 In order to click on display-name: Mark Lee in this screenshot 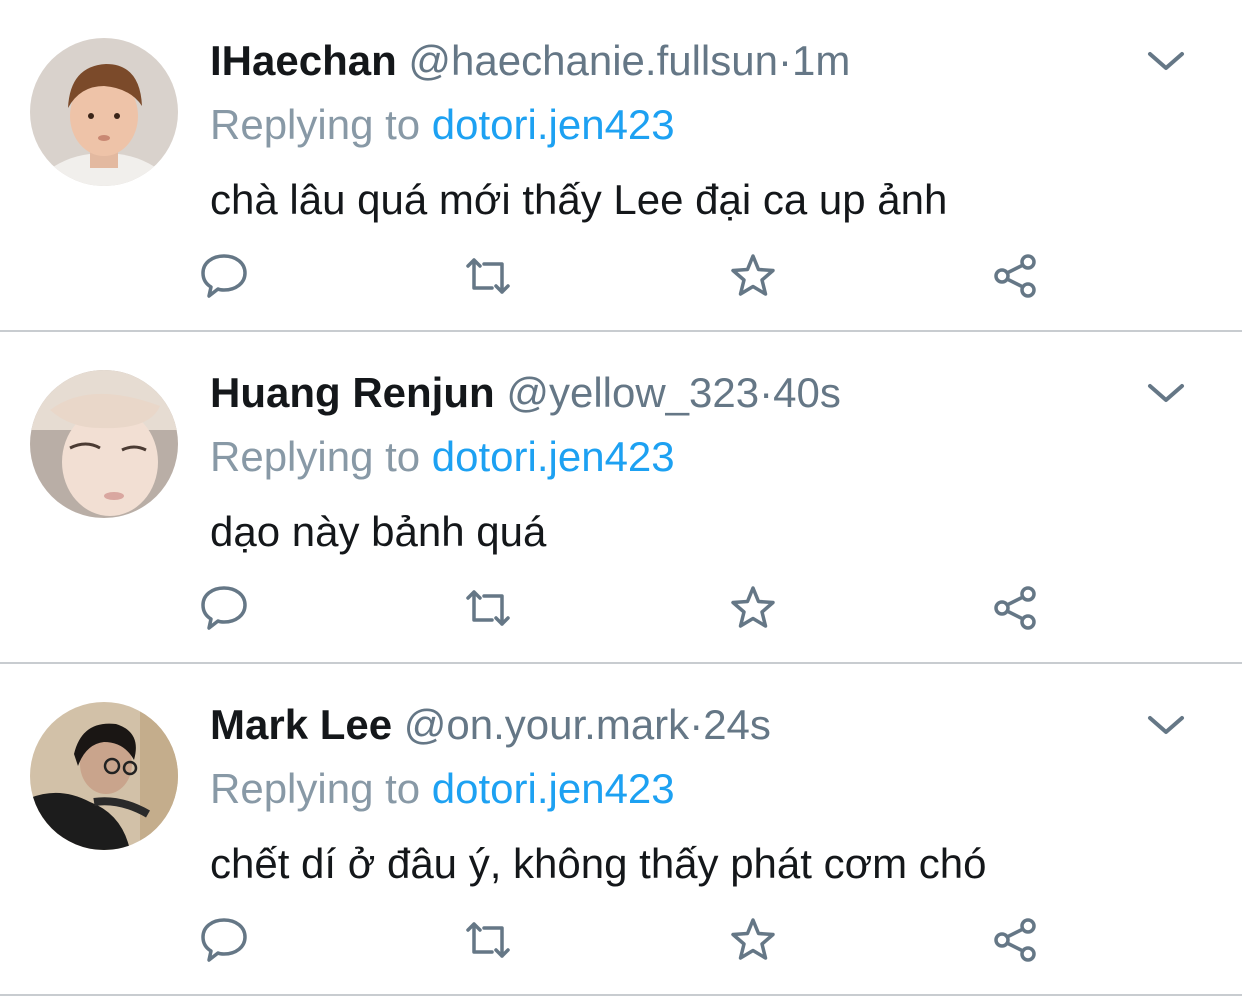, I will do `click(301, 724)`.